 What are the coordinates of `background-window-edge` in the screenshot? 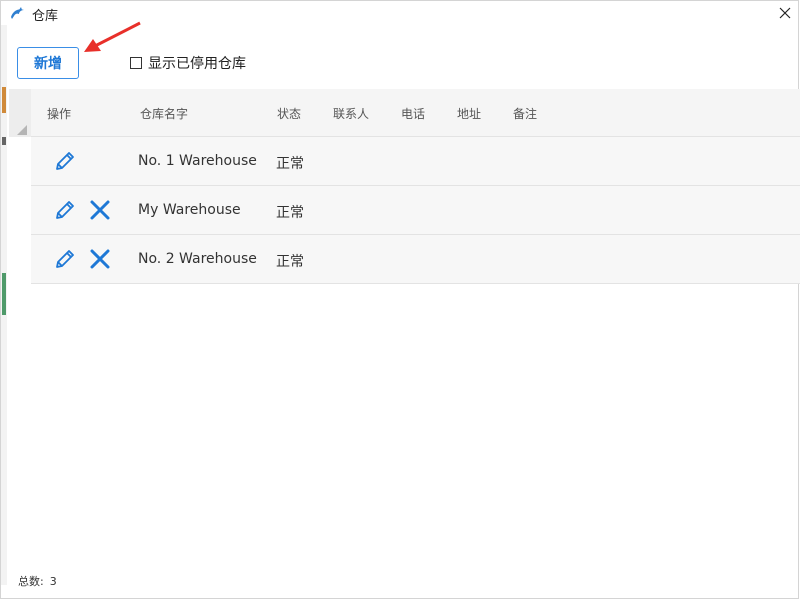 It's located at (4, 305).